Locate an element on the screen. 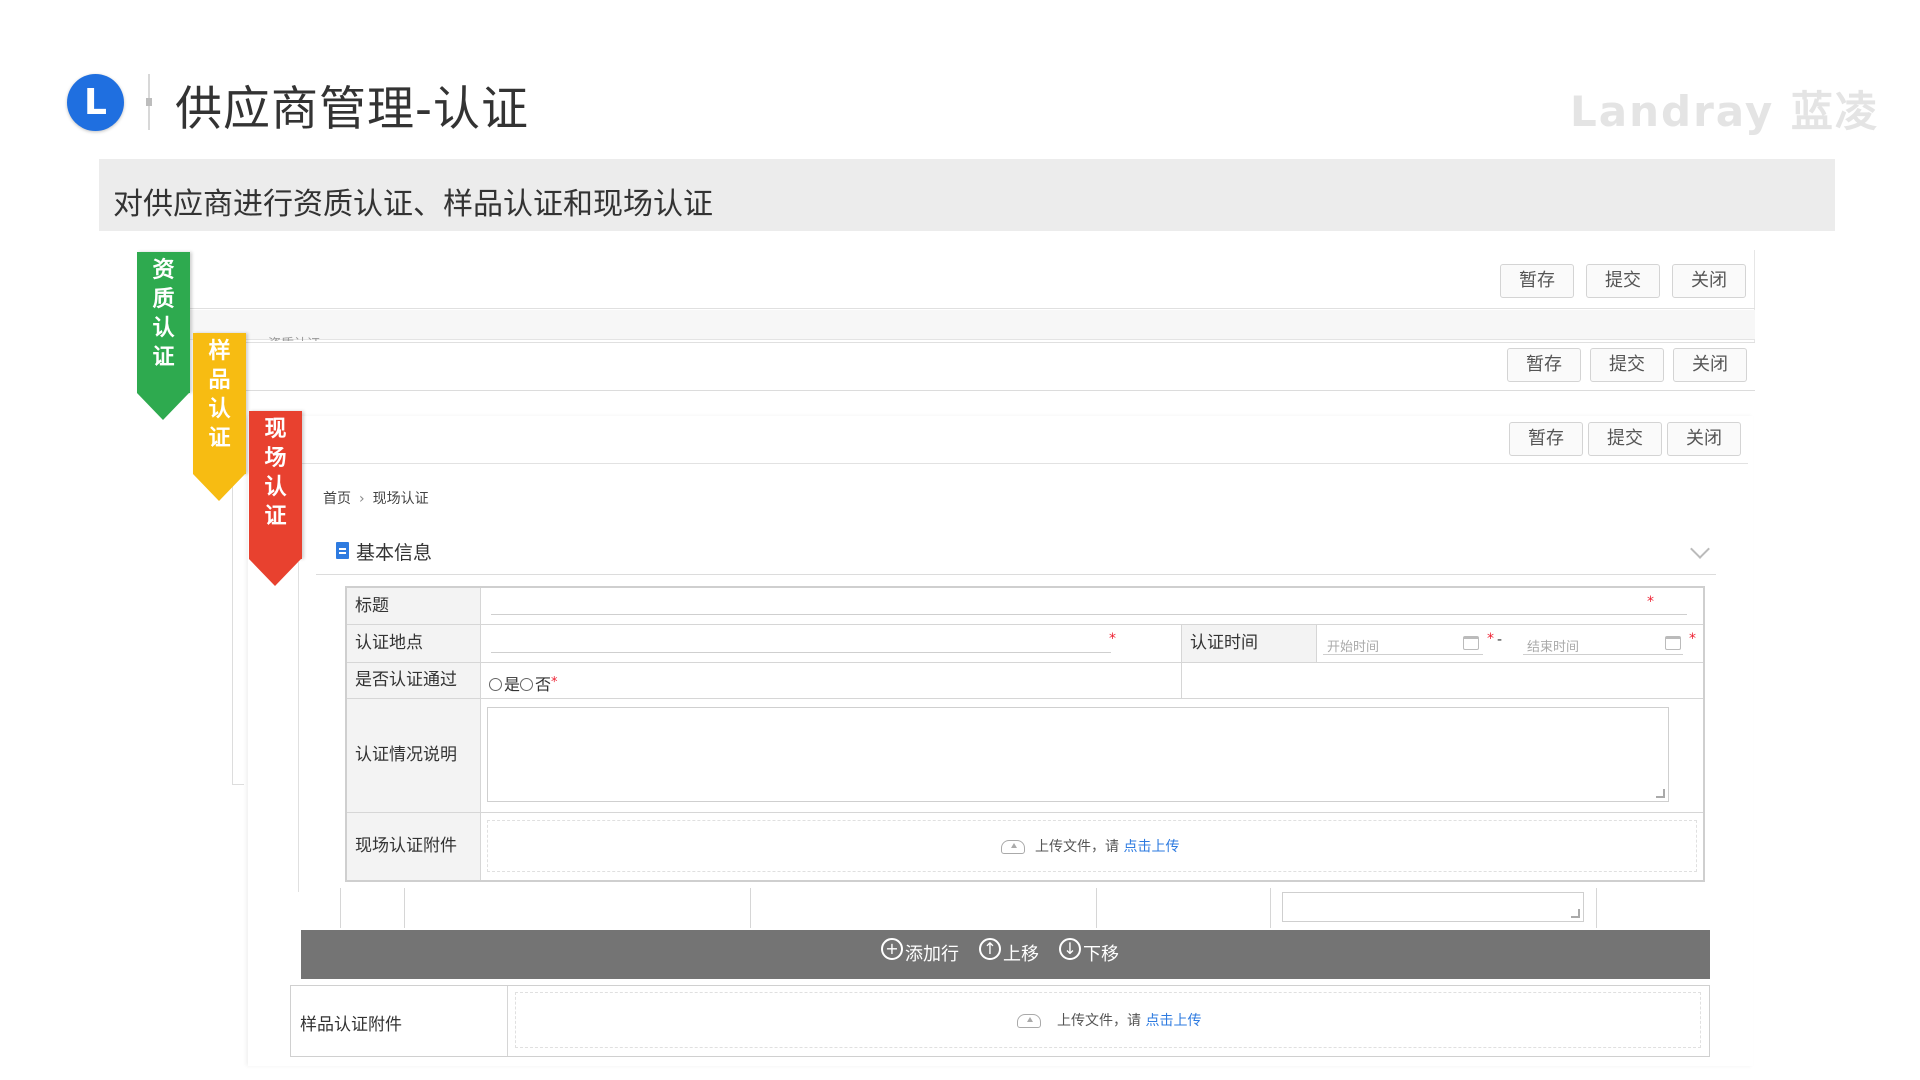 The image size is (1920, 1080). range-dash: - is located at coordinates (1500, 640).